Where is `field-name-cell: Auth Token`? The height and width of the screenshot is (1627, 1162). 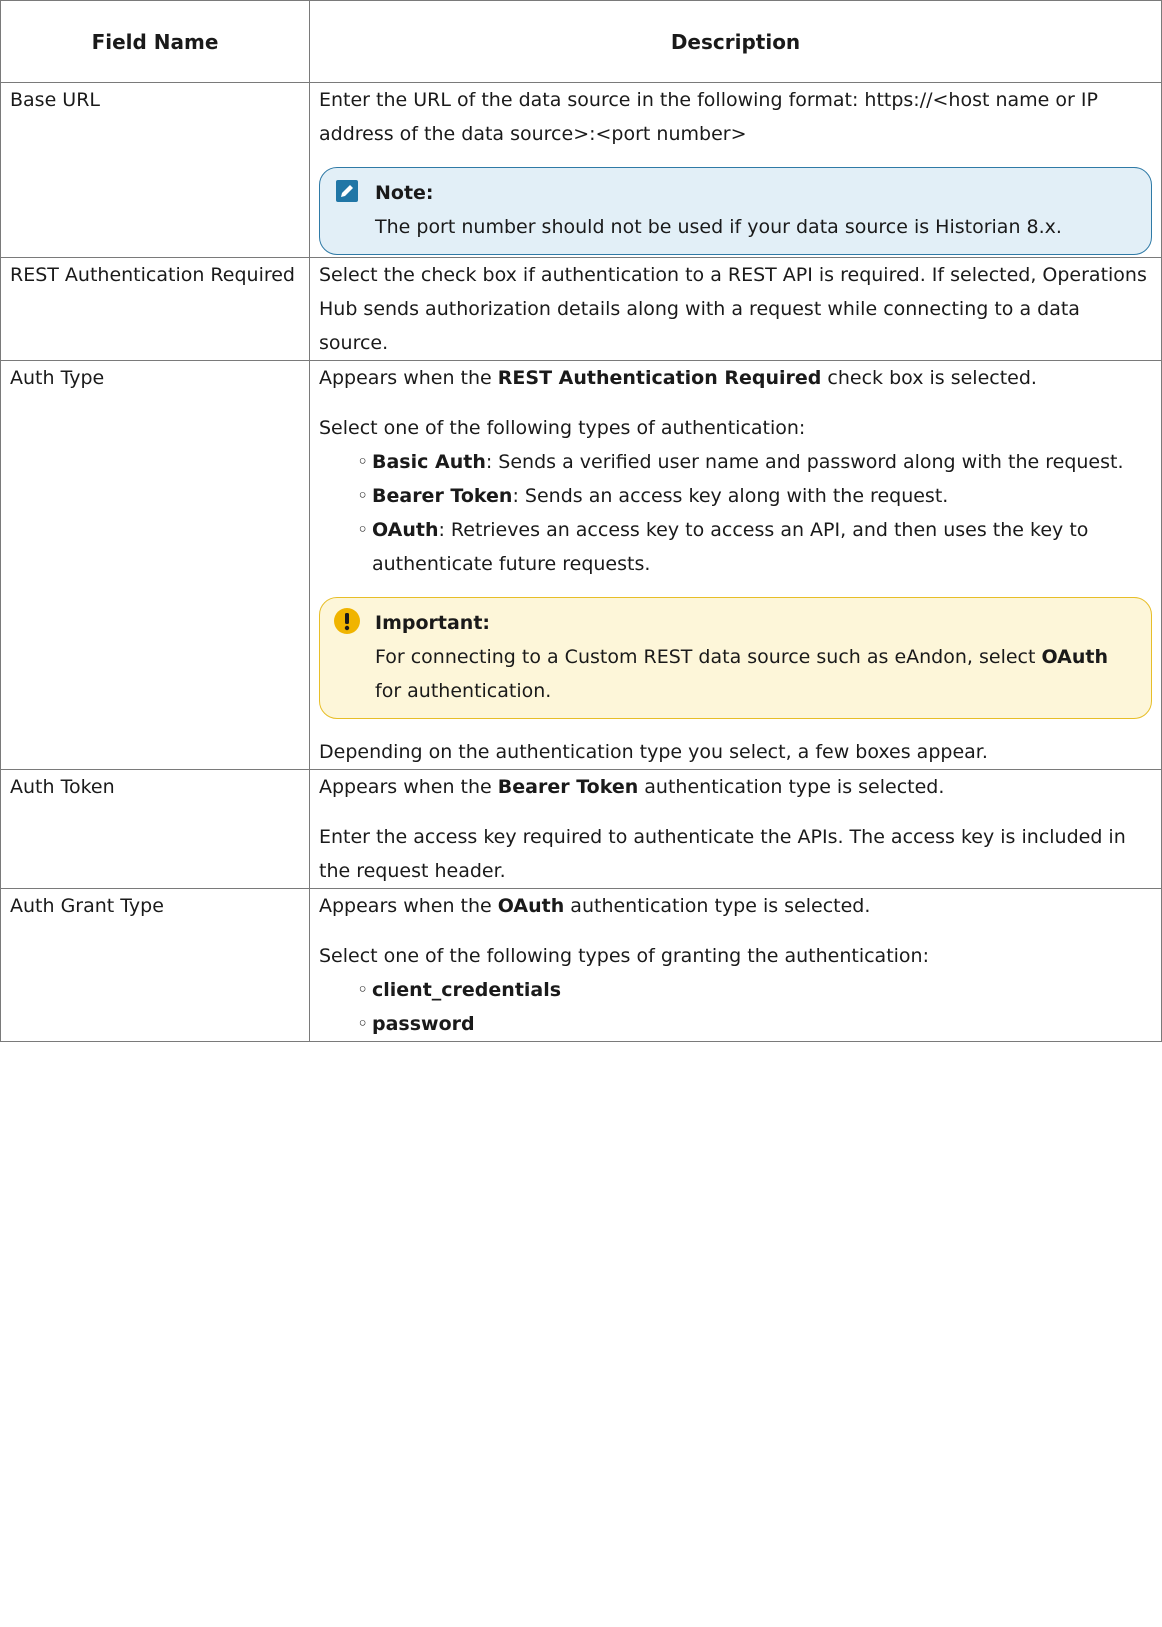 field-name-cell: Auth Token is located at coordinates (155, 829).